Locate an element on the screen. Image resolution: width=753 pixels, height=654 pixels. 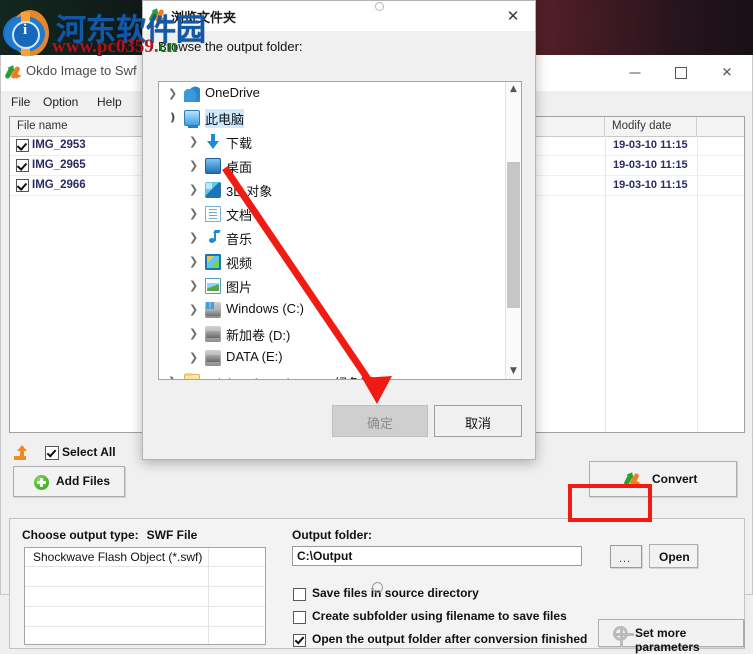
close-button: ✕ is located at coordinates (727, 73).